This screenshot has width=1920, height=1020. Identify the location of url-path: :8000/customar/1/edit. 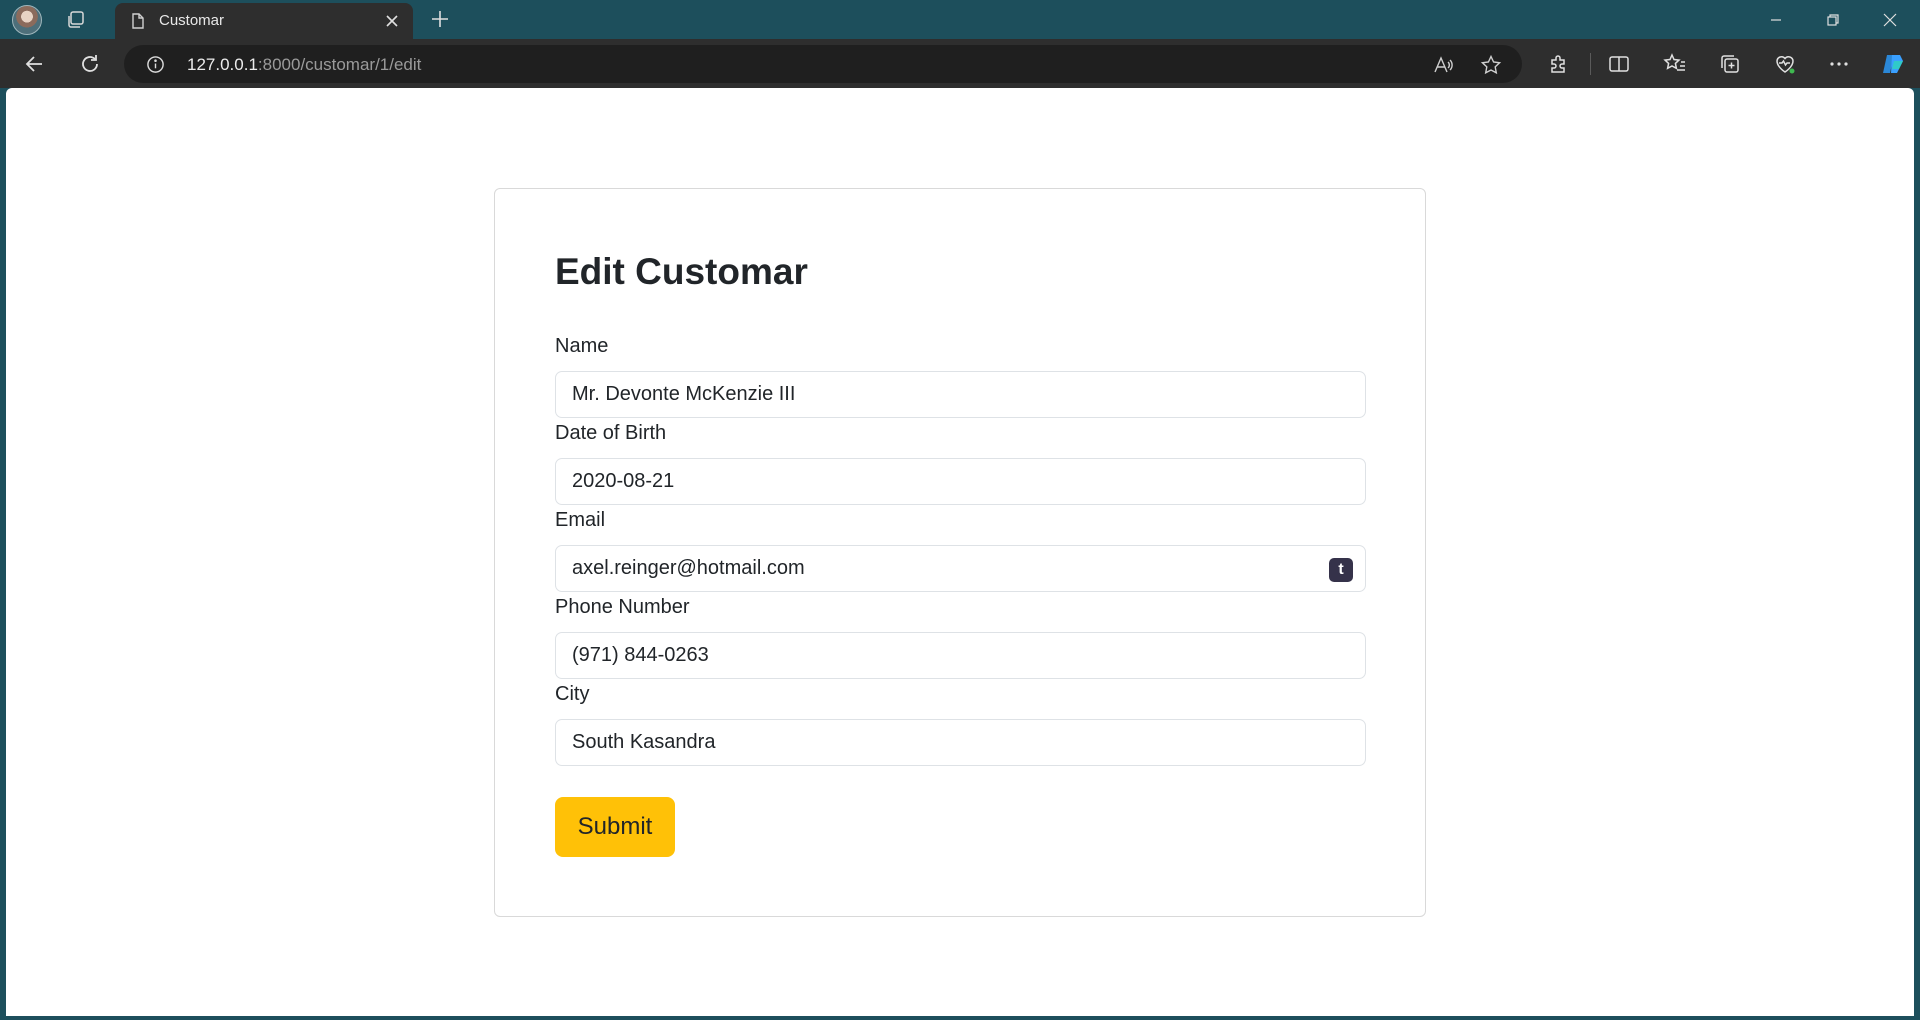
(339, 64).